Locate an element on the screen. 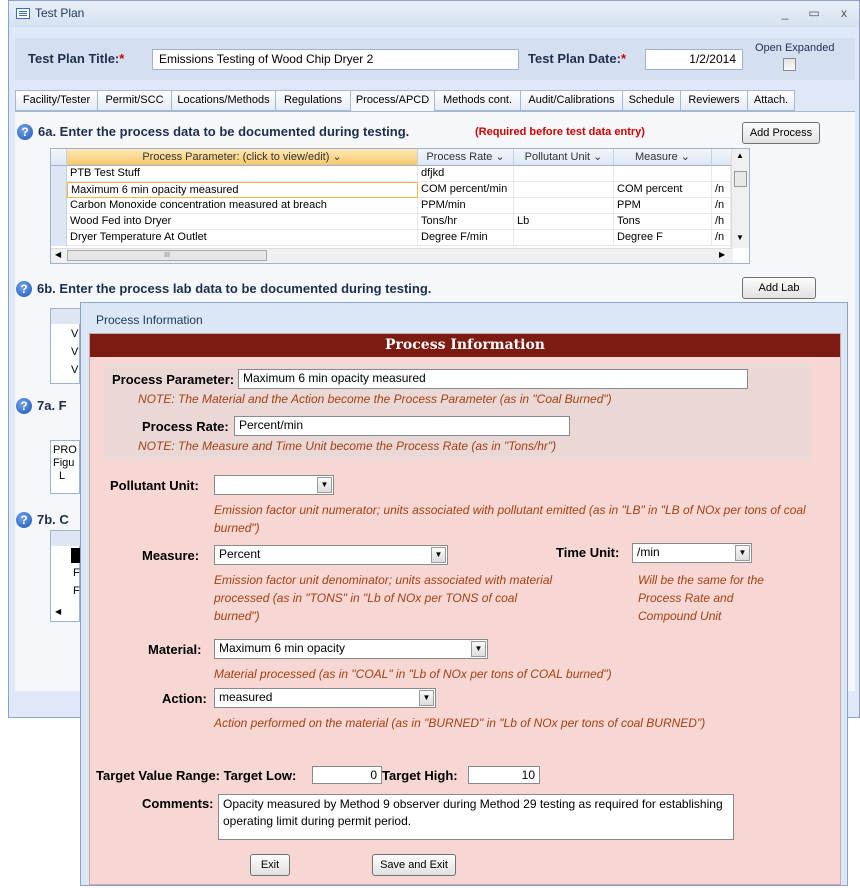 This screenshot has width=860, height=888. column-header-process-rate: Process Rate ⌄ is located at coordinates (466, 157).